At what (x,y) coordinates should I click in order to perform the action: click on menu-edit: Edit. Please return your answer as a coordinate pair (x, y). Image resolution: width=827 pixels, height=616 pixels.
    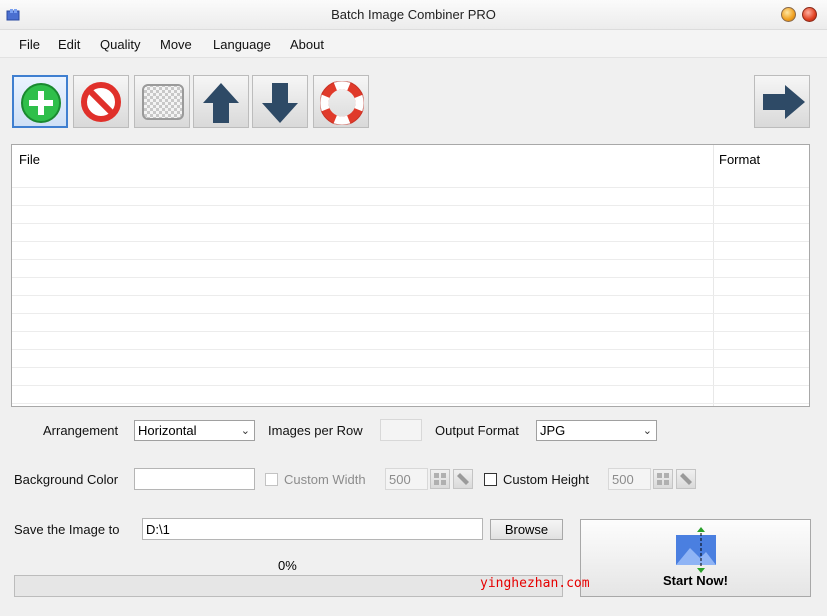
    Looking at the image, I should click on (69, 44).